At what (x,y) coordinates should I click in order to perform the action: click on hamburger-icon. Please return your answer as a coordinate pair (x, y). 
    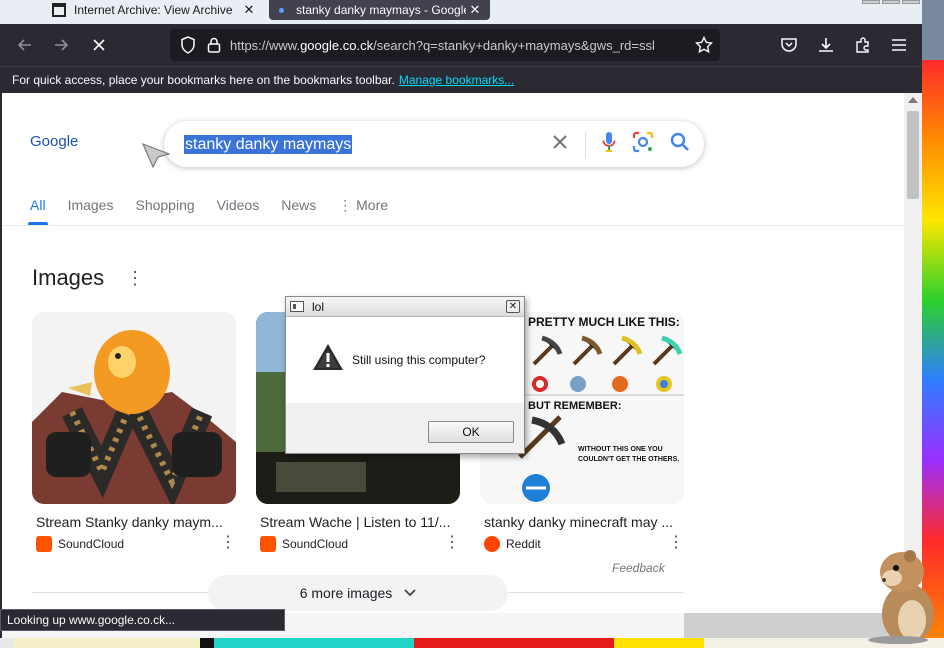
    Looking at the image, I should click on (899, 45).